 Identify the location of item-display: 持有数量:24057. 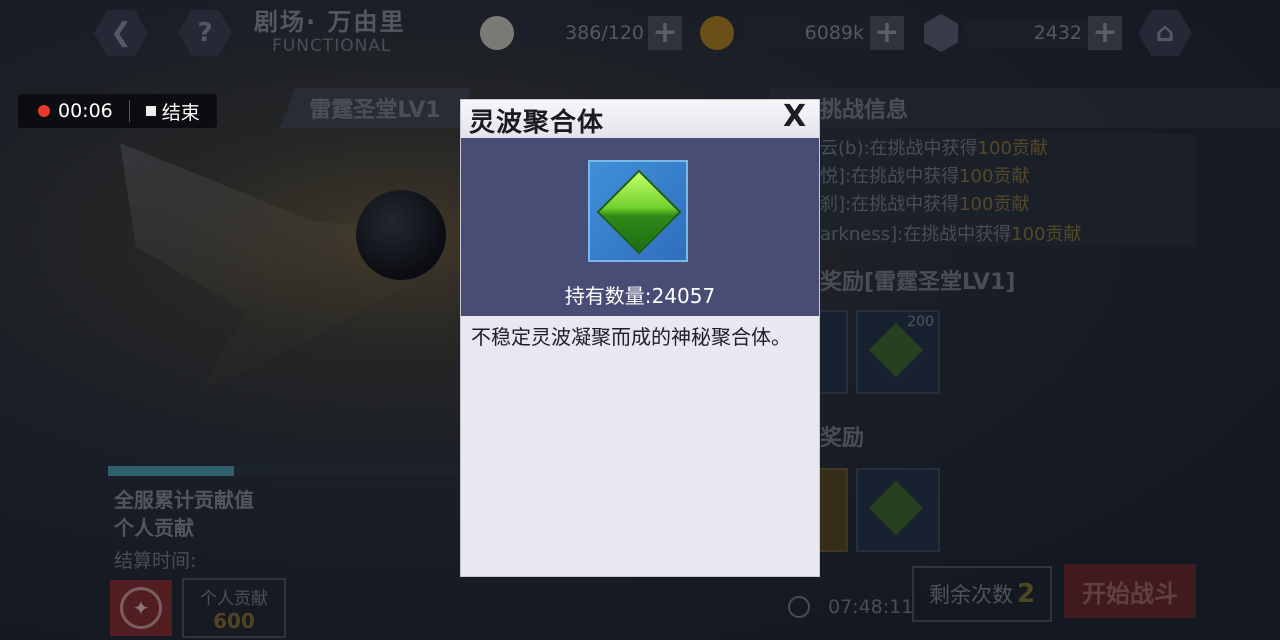
(640, 227).